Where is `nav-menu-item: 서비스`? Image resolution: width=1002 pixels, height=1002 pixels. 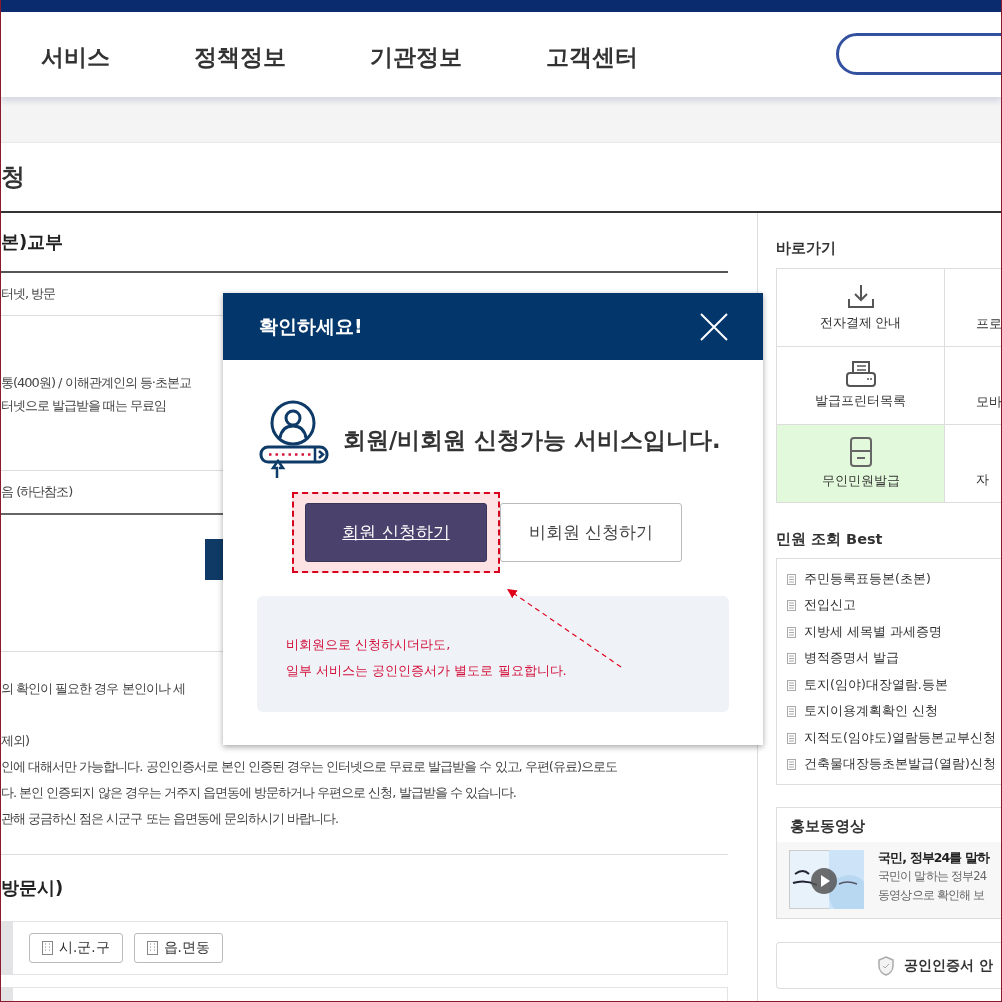
nav-menu-item: 서비스 is located at coordinates (75, 57).